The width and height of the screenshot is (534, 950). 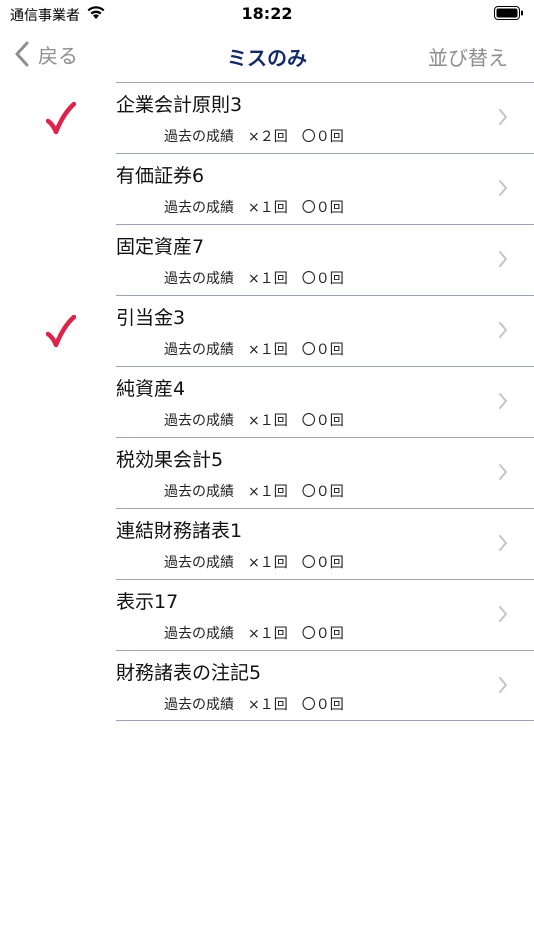 I want to click on sort-button: 並び替え, so click(x=468, y=56).